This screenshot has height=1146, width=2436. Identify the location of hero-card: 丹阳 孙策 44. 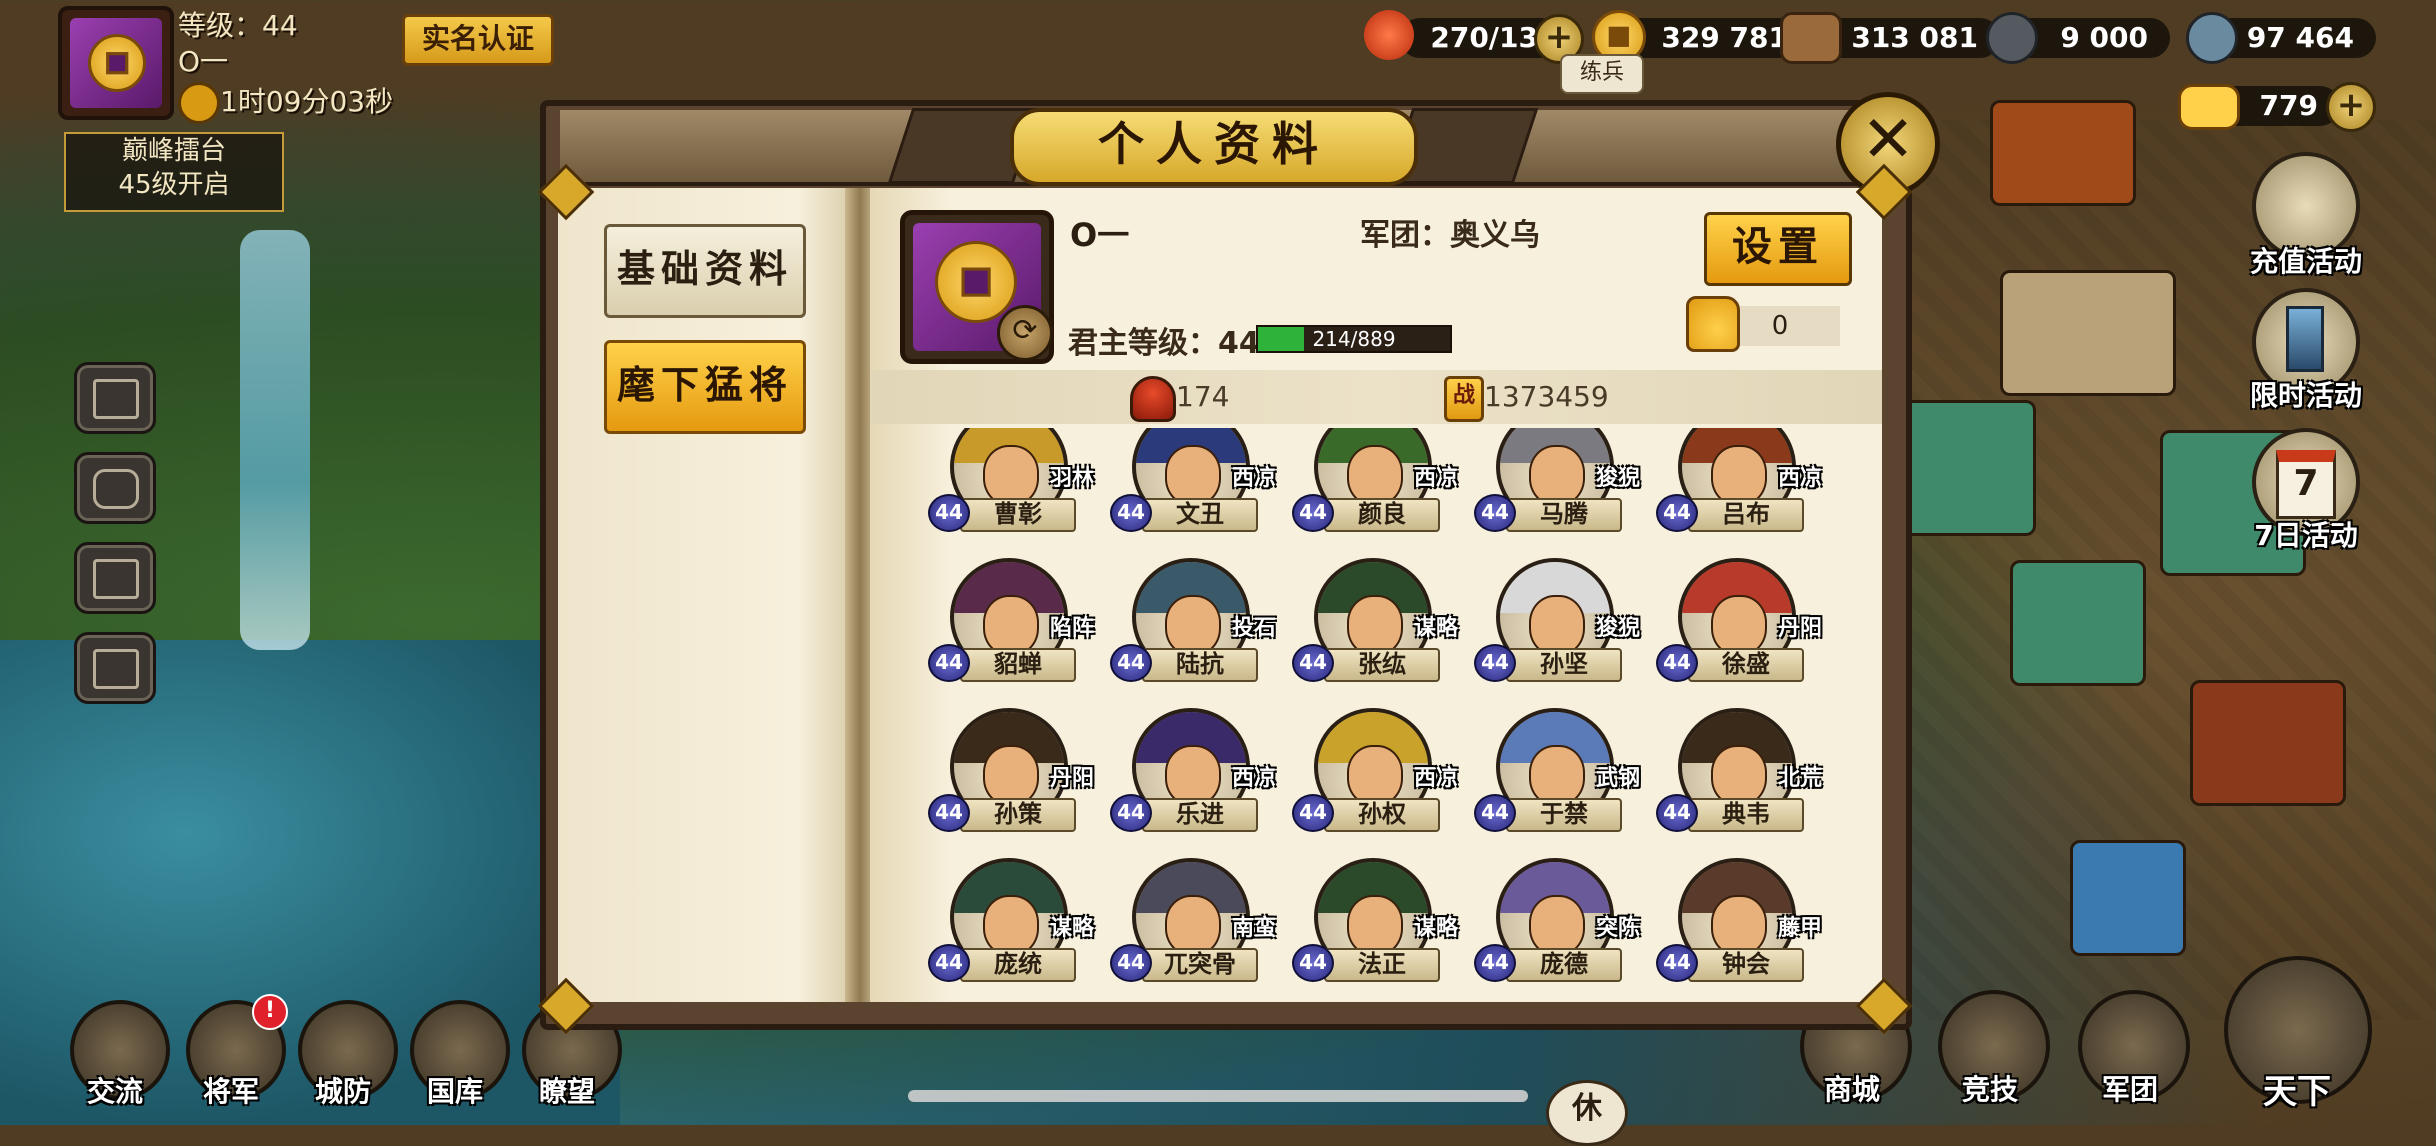
(1018, 773).